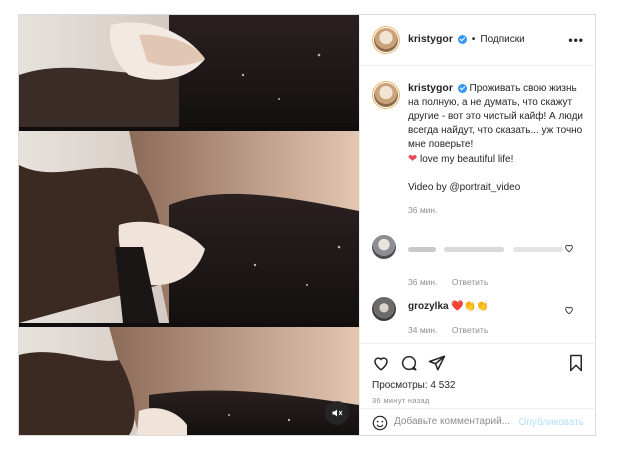 The image size is (620, 452). Describe the element at coordinates (423, 330) in the screenshot. I see `comment-time: 34 мин.` at that location.